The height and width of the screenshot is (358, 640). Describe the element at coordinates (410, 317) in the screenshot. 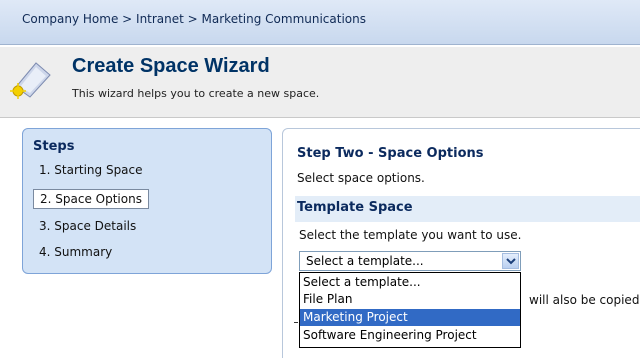

I see `option-marketing-project: Marketing Project` at that location.